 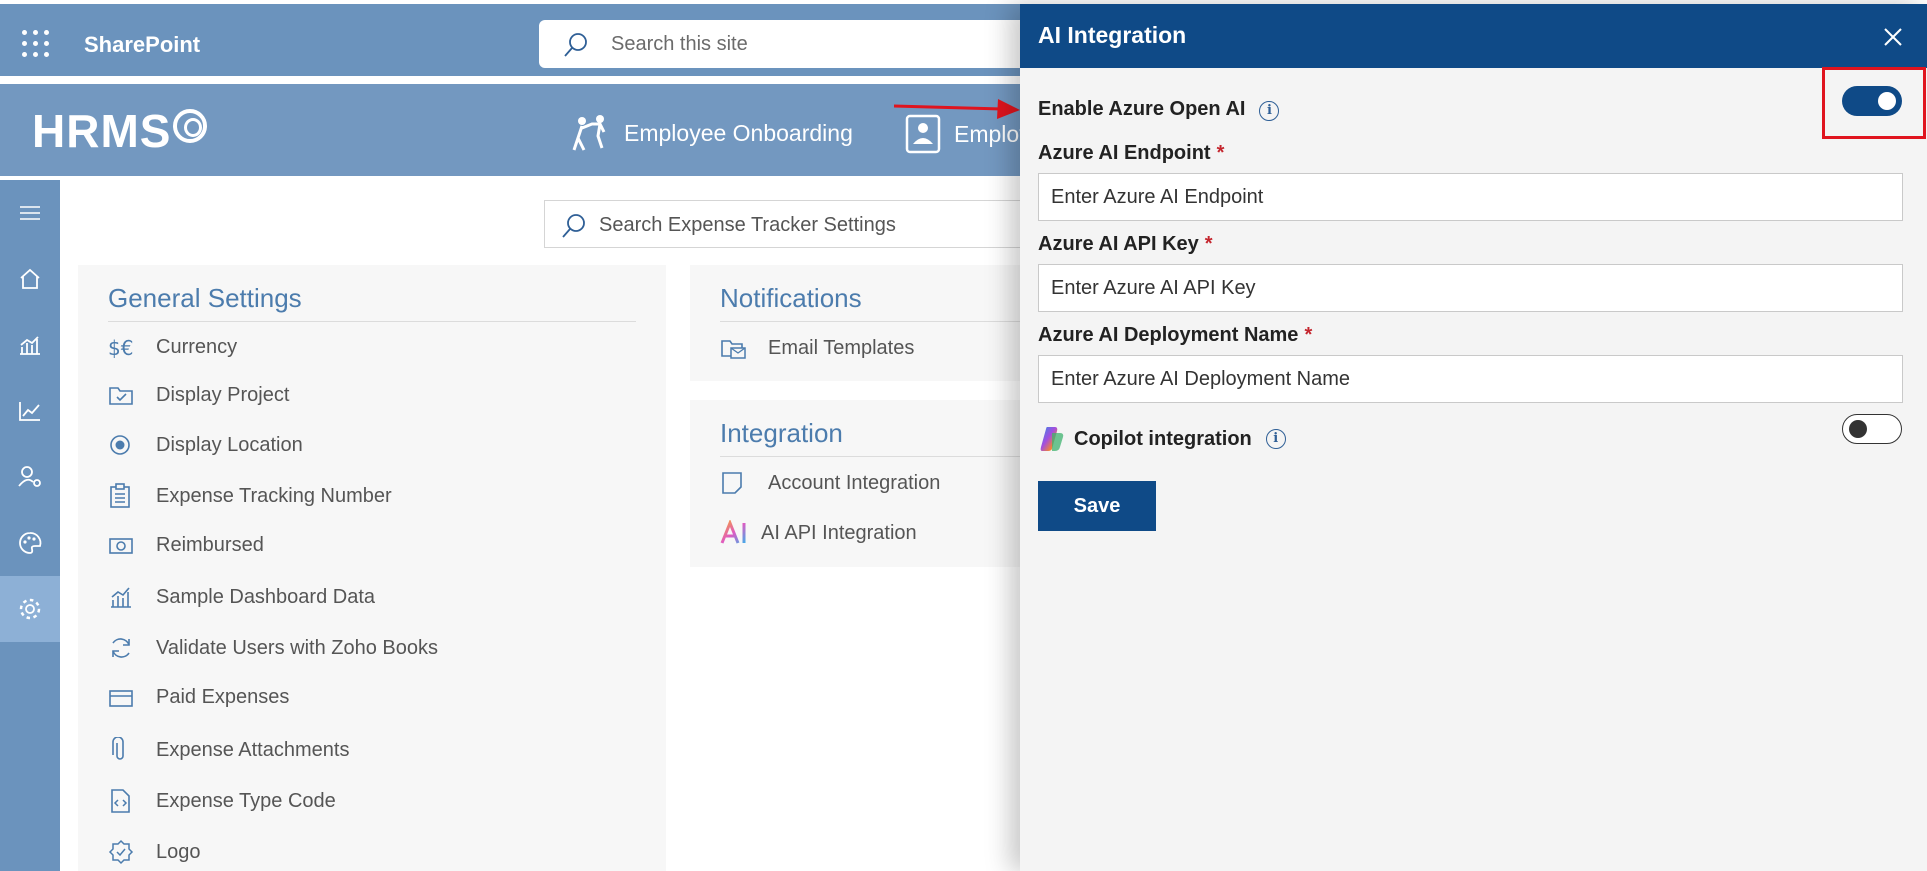 I want to click on panel-title: AI Integration, so click(x=1112, y=35).